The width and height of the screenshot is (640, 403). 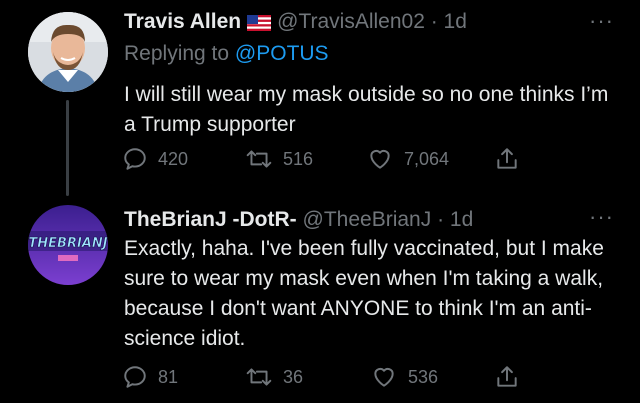 I want to click on retweet-button: 36, so click(x=274, y=377).